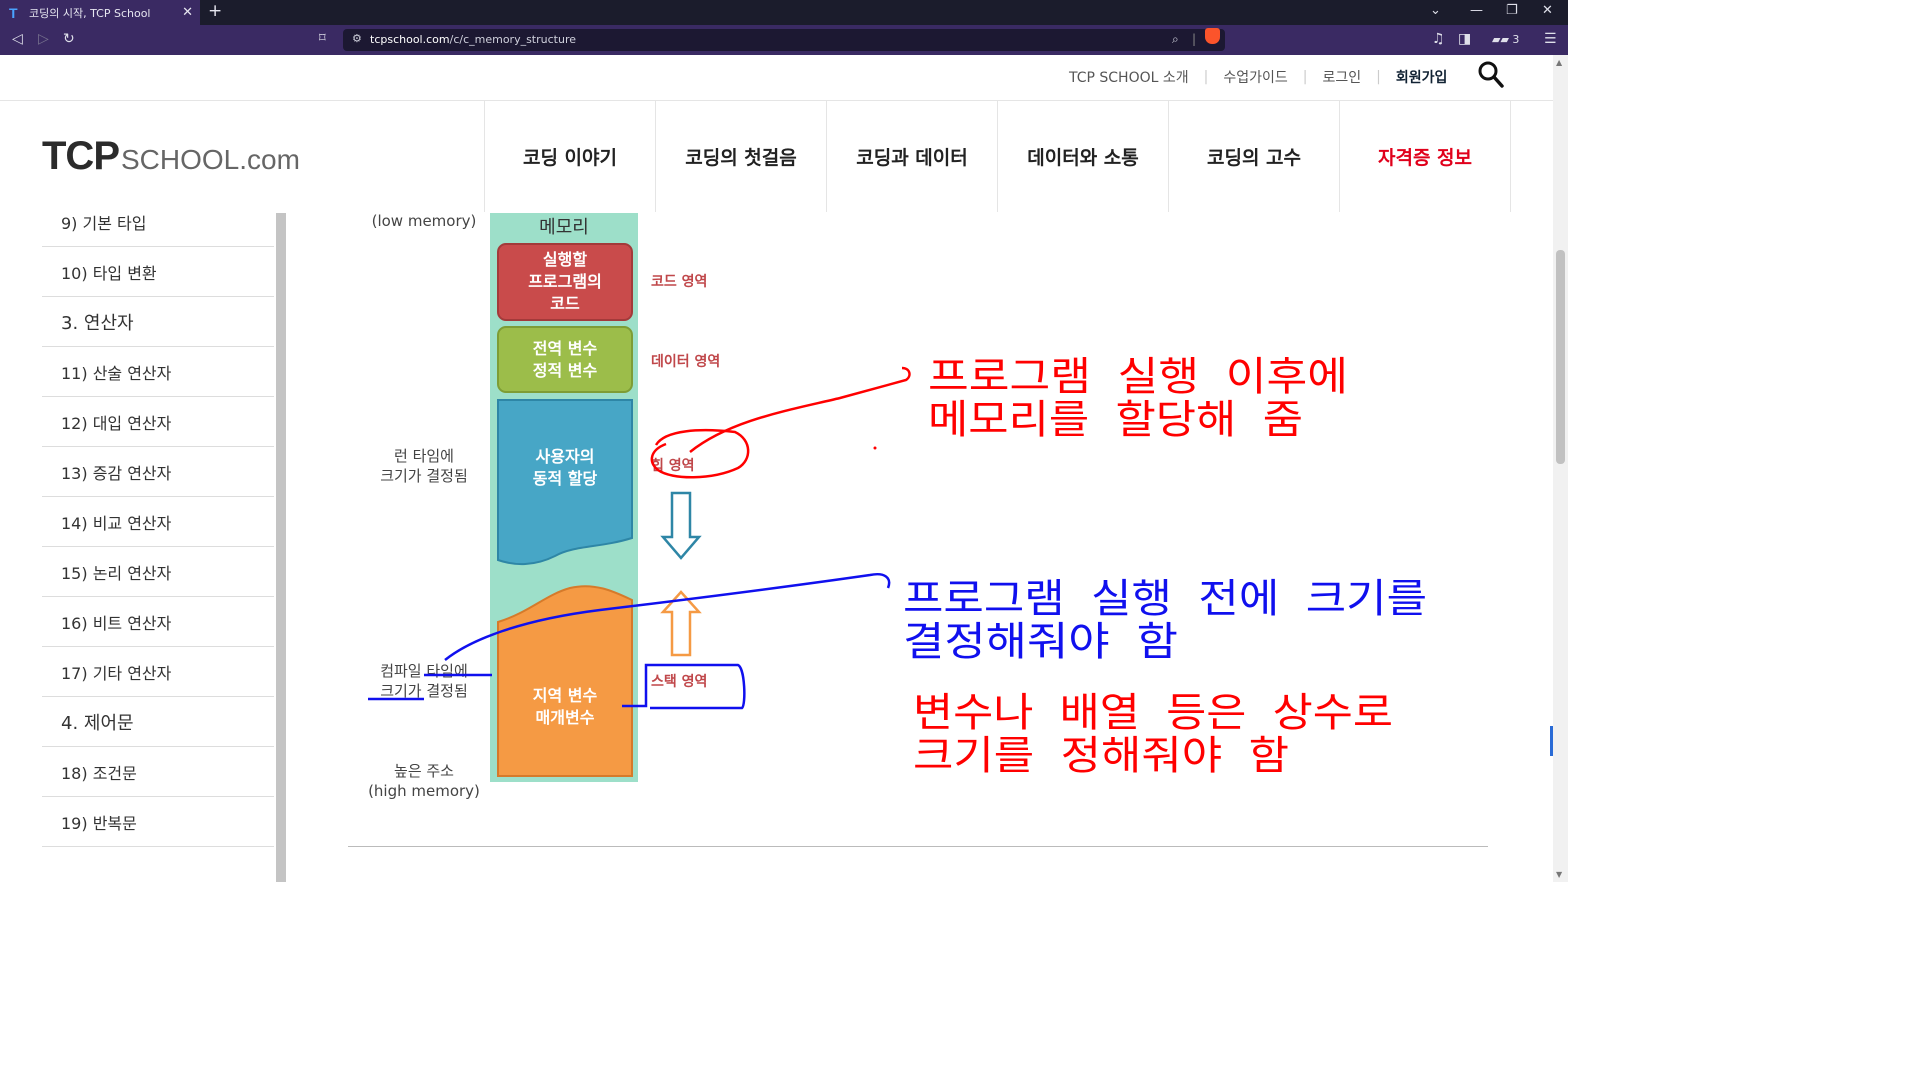  Describe the element at coordinates (1559, 874) in the screenshot. I see `scroll-down-icon: ▼` at that location.